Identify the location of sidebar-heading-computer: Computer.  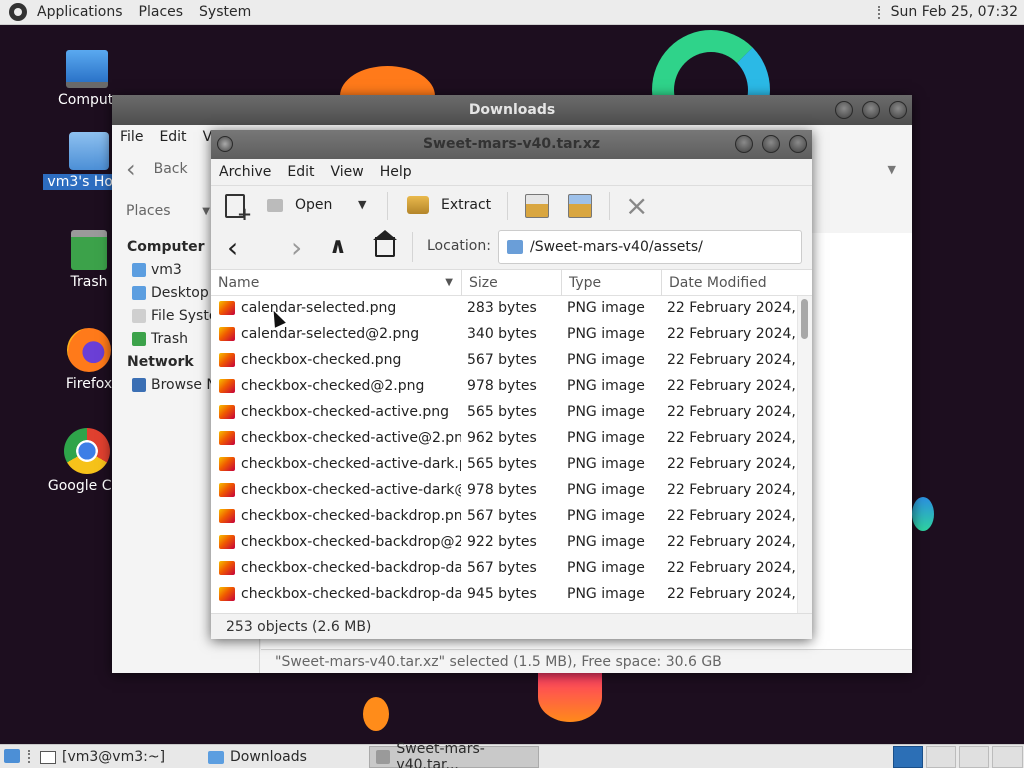
(166, 247).